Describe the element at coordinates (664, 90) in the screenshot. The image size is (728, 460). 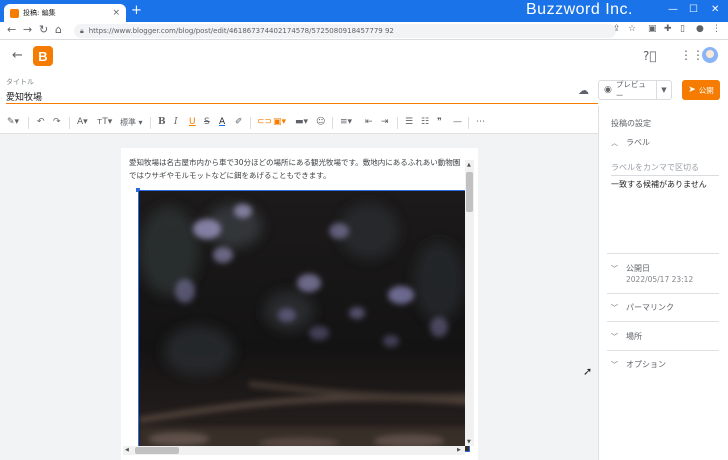
I see `preview-dropdown-icon: ▼` at that location.